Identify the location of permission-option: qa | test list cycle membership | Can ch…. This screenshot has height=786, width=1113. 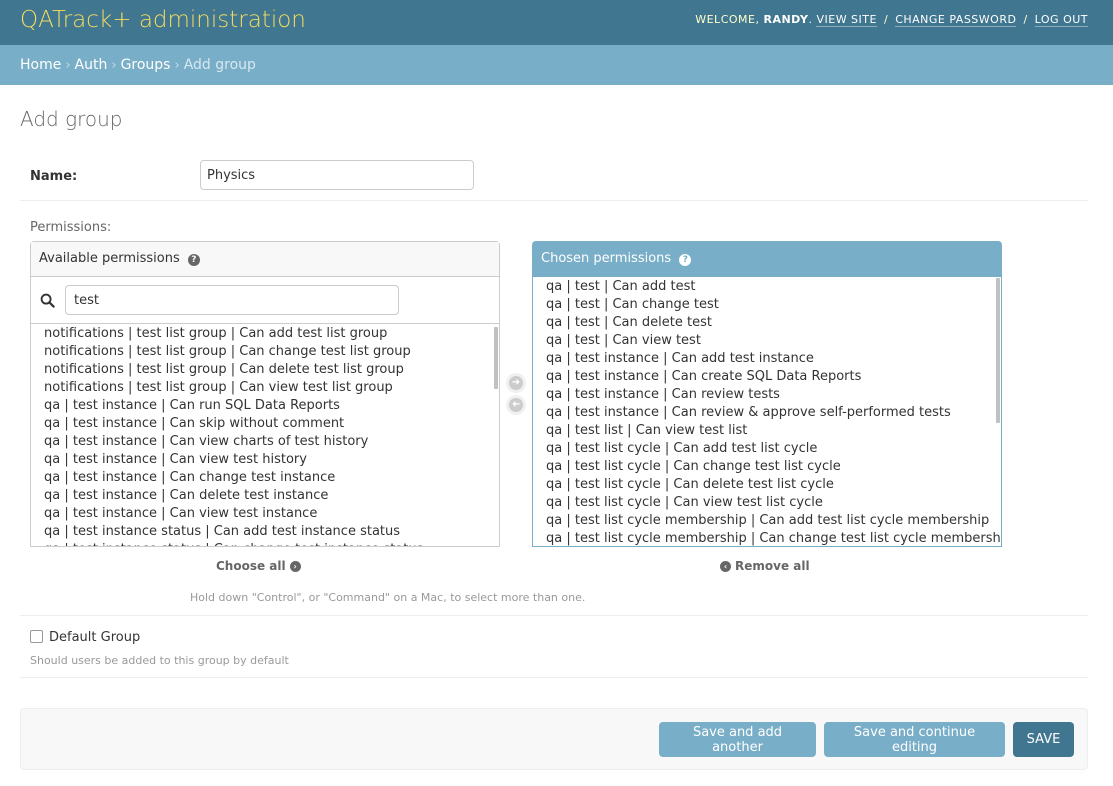
(773, 538).